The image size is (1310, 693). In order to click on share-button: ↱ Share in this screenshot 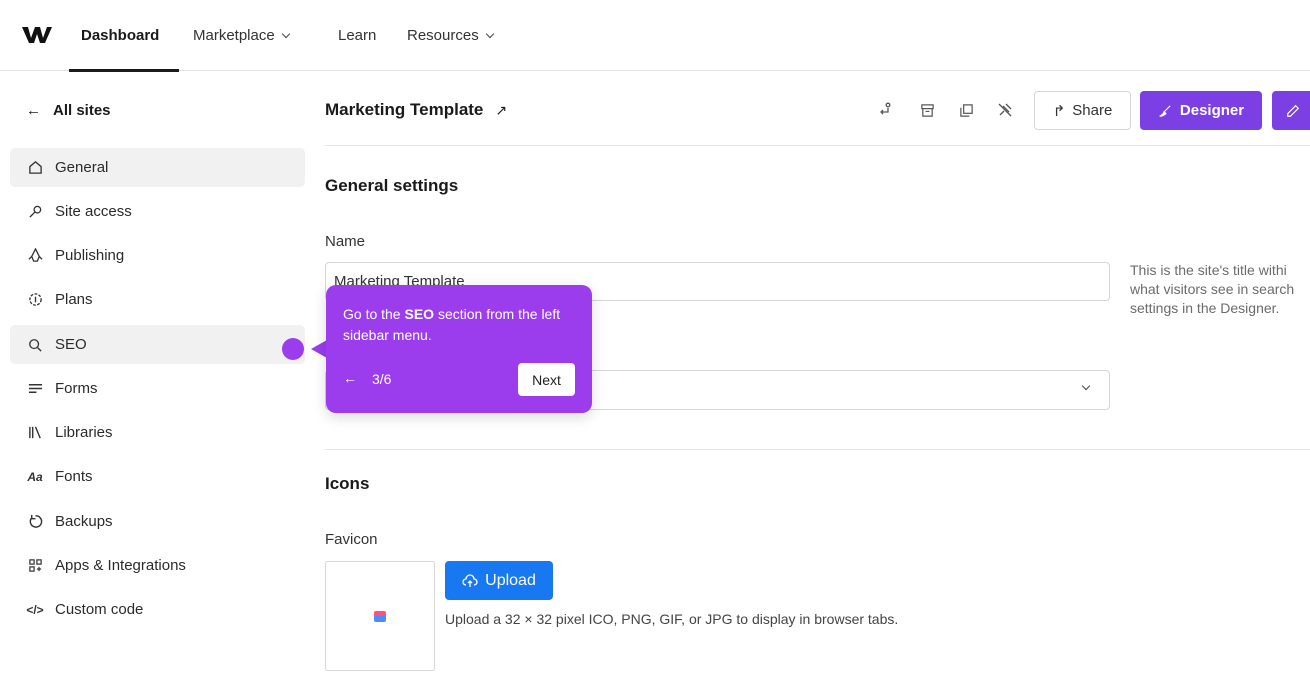, I will do `click(1082, 110)`.